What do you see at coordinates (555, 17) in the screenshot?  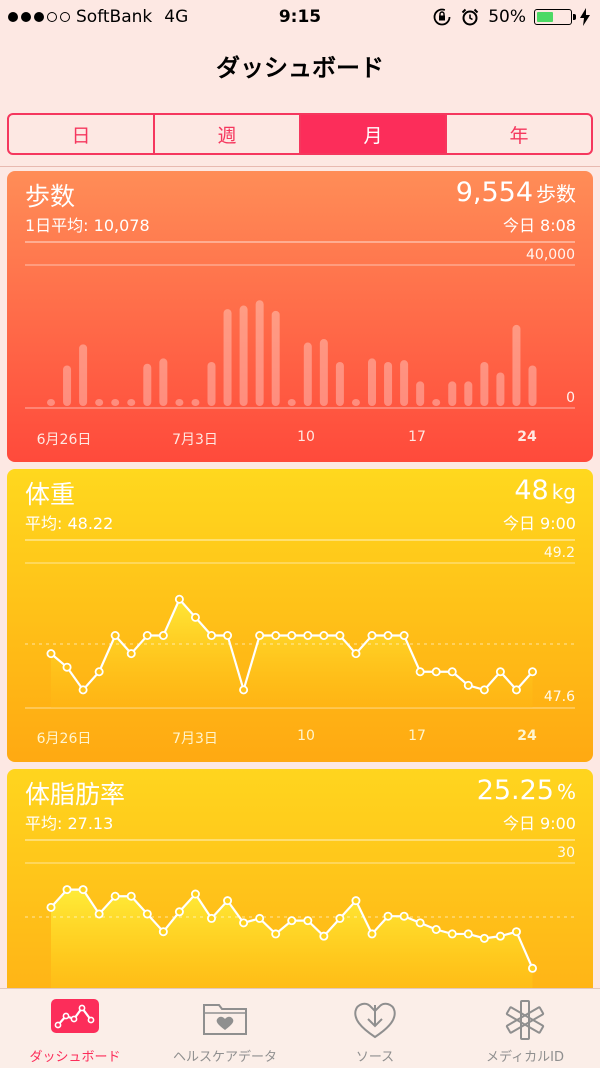 I see `battery-icon` at bounding box center [555, 17].